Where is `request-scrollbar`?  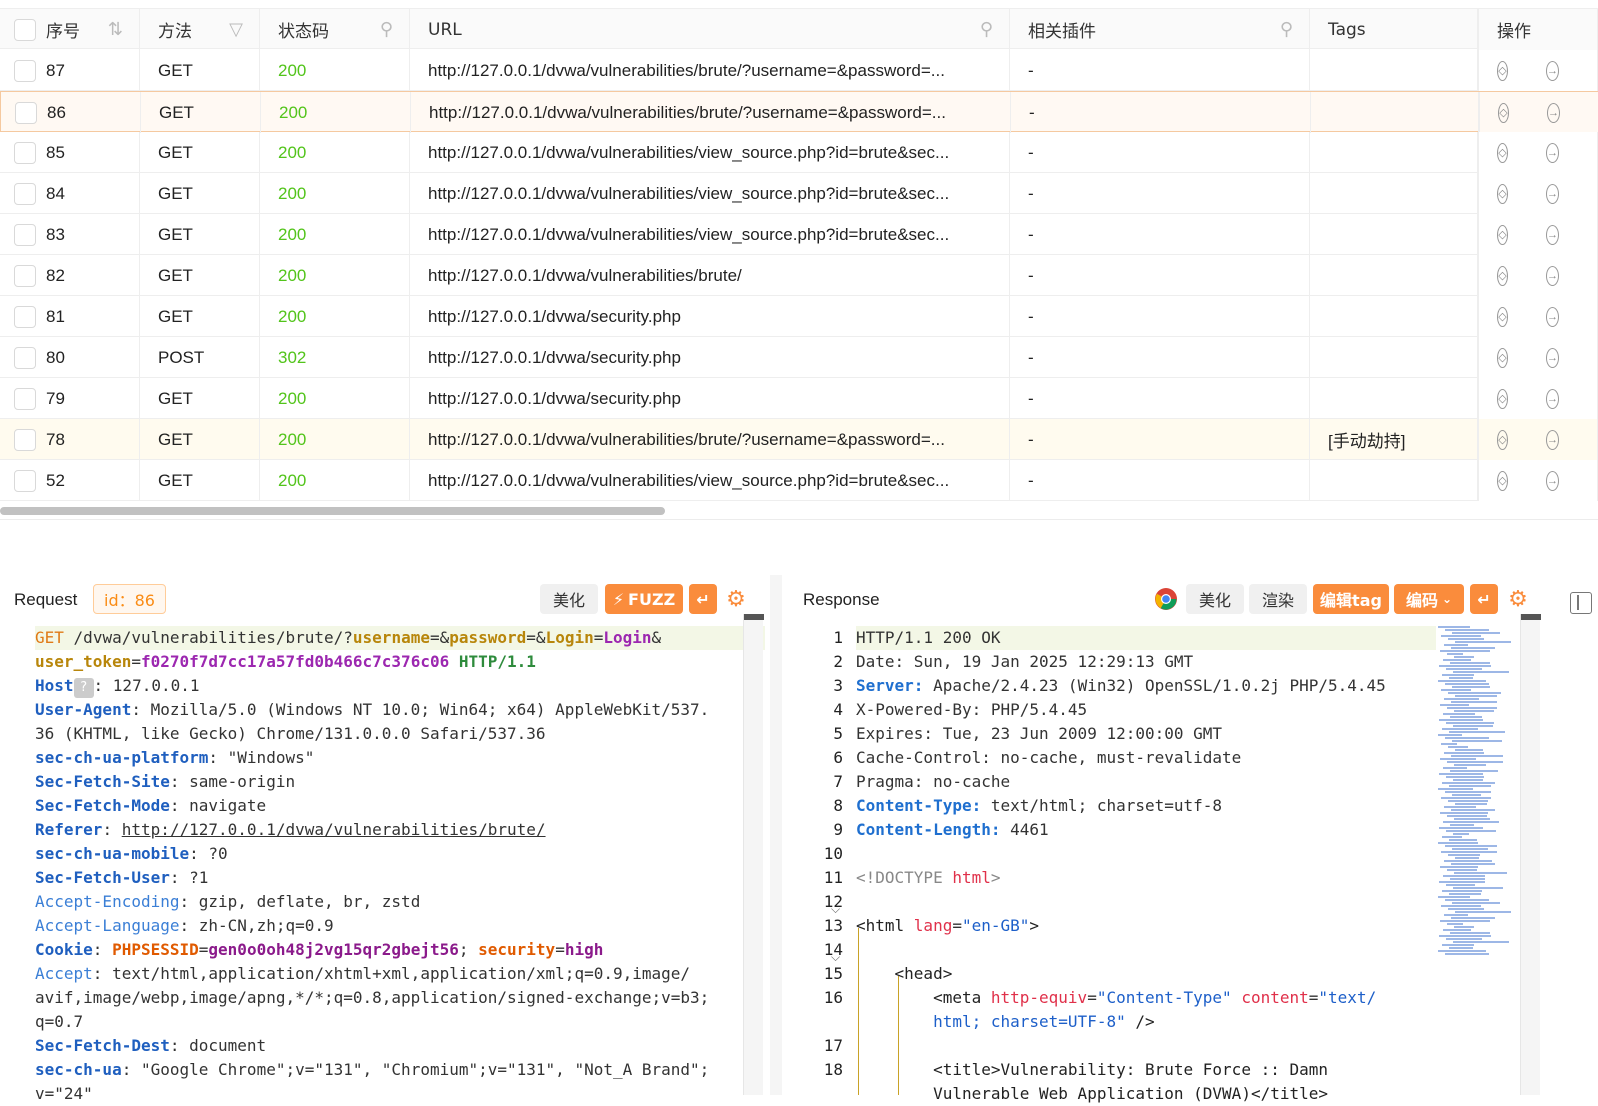 request-scrollbar is located at coordinates (753, 854).